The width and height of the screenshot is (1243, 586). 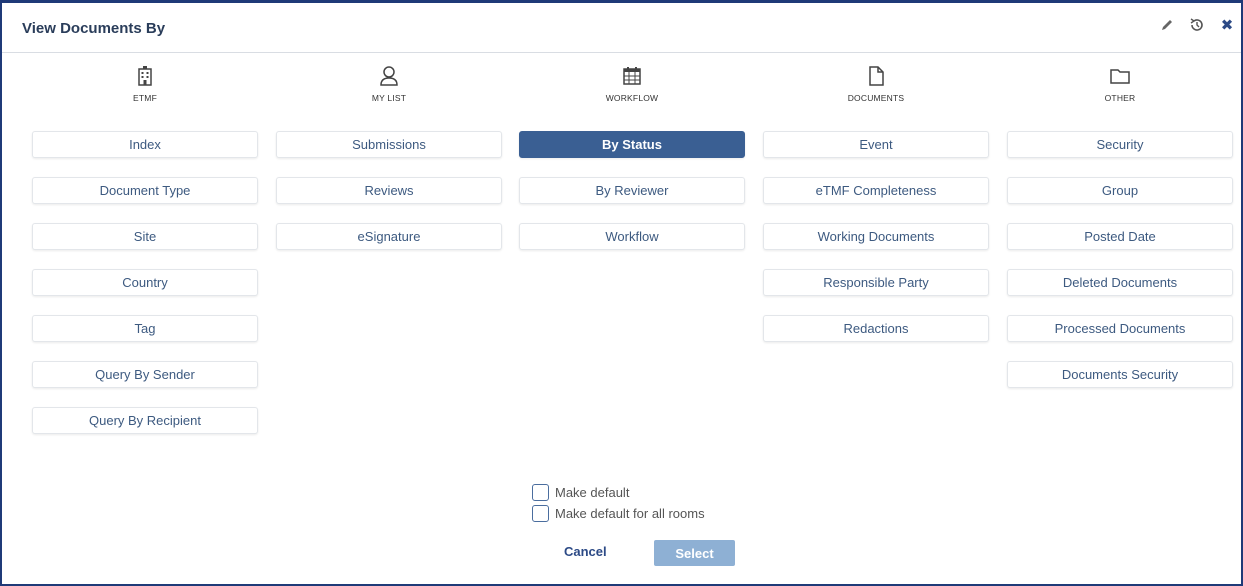 I want to click on cancel-button: Cancel, so click(x=585, y=551).